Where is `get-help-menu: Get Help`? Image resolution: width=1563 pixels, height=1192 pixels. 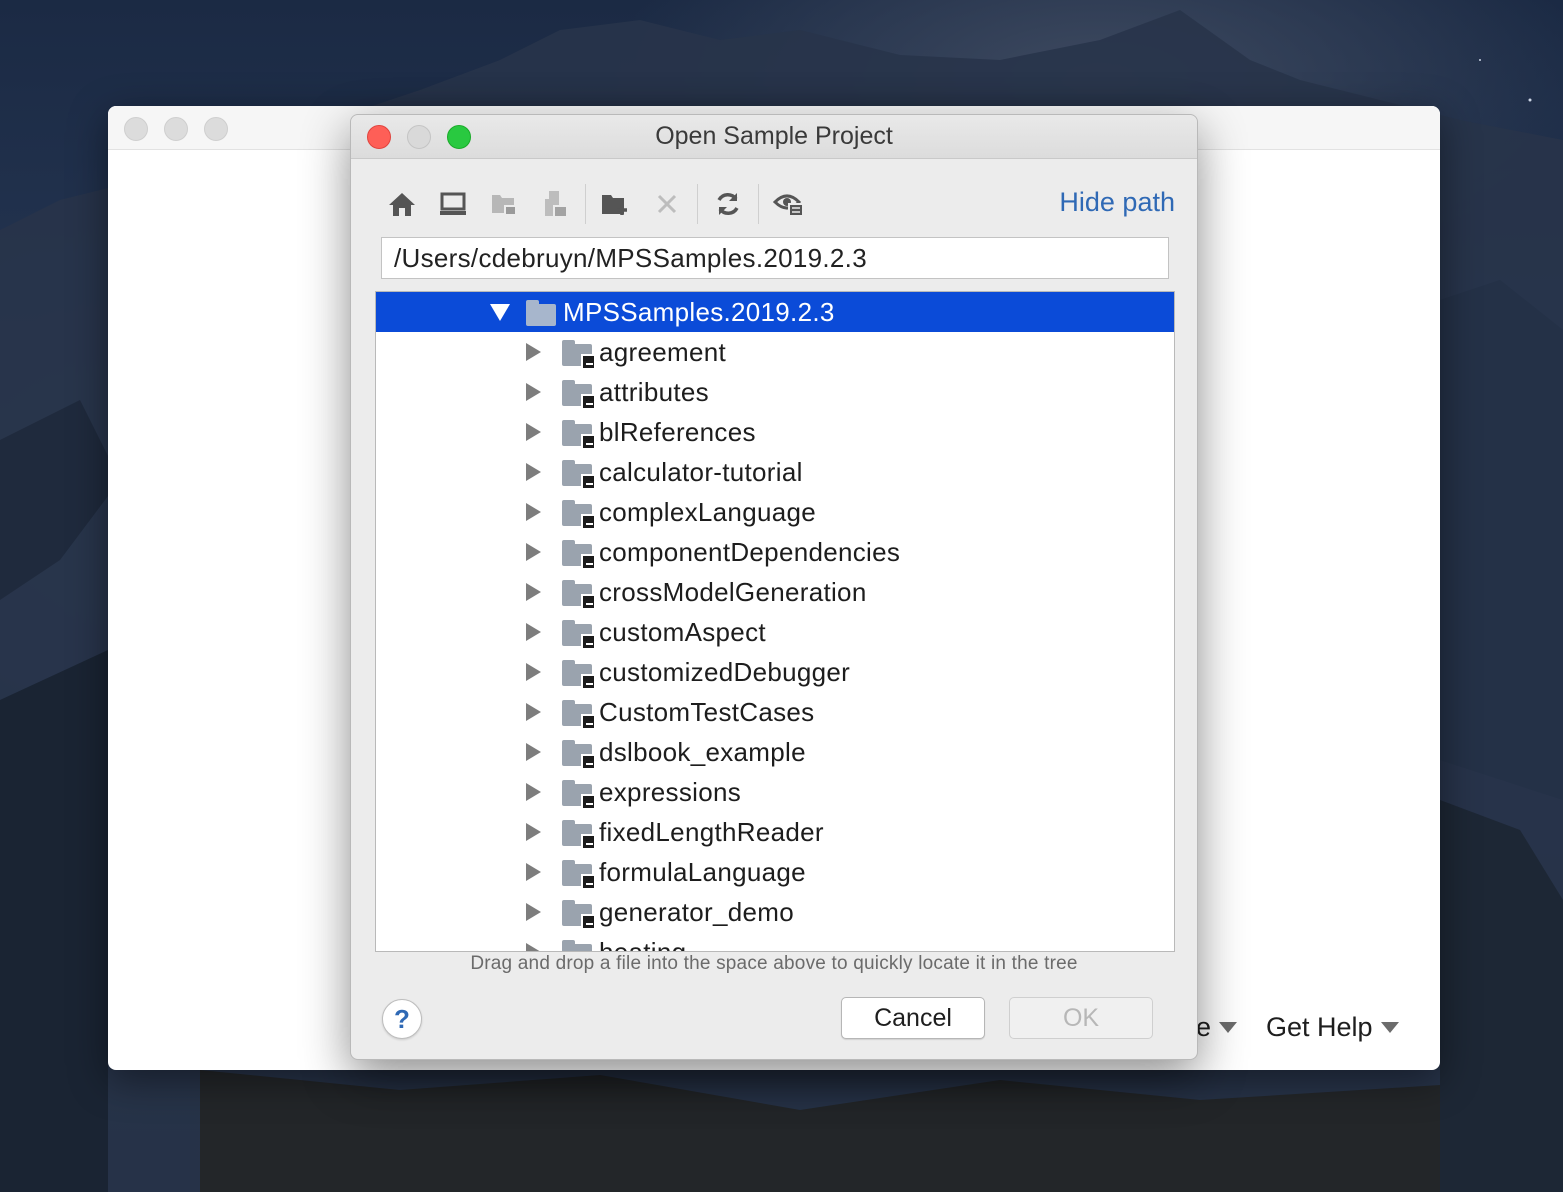 get-help-menu: Get Help is located at coordinates (1332, 1027).